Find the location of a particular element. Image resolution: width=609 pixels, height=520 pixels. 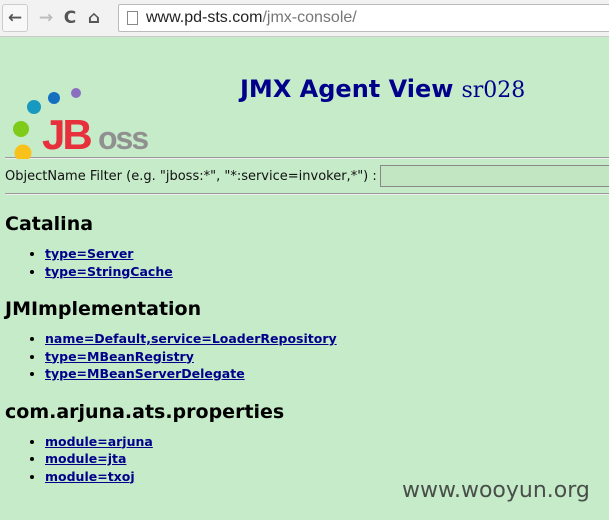

mbean-list: type=Server type=StringCache is located at coordinates (304, 262).